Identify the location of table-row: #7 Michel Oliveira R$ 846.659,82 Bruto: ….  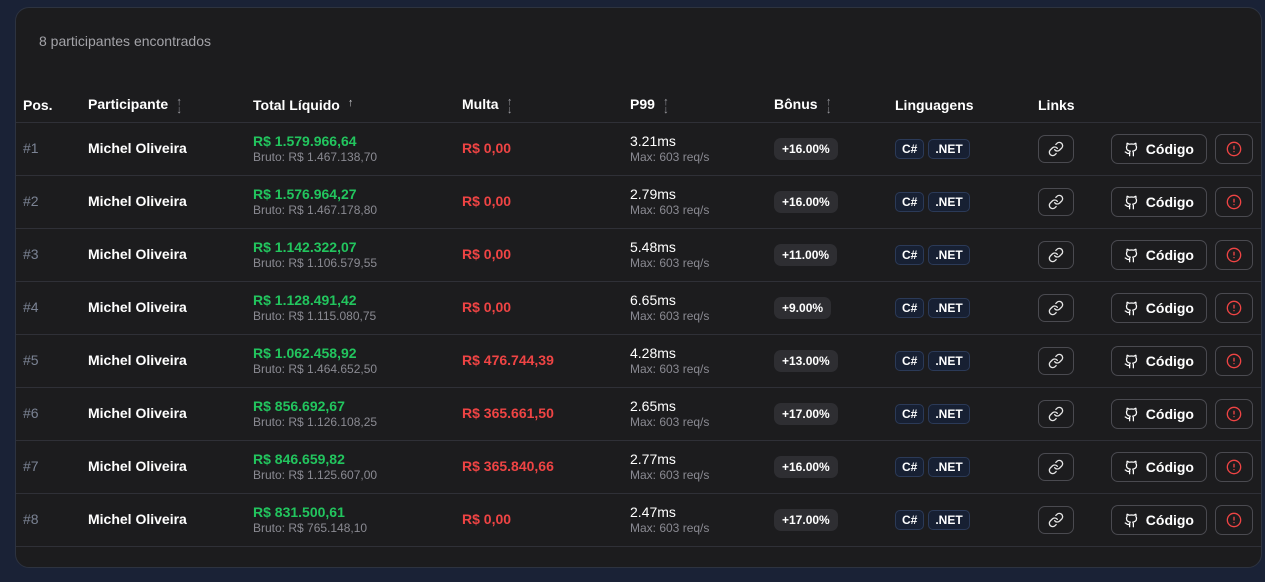
(638, 467).